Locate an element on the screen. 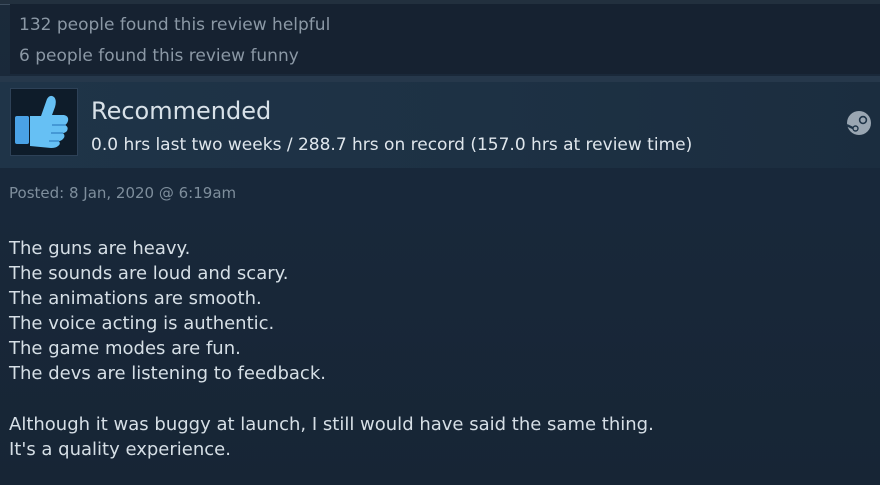 The height and width of the screenshot is (485, 880). review-line: The game modes are fun. is located at coordinates (125, 349).